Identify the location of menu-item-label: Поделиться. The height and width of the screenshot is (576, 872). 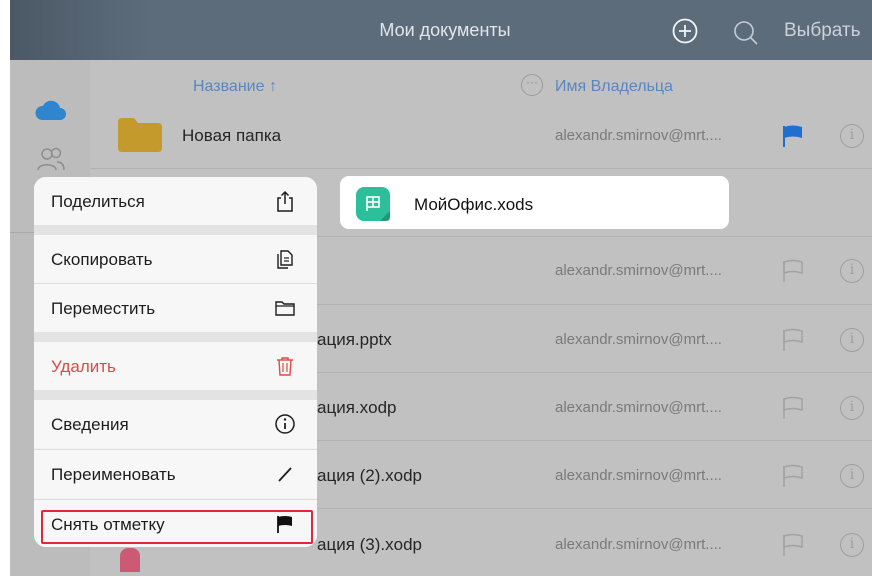
(98, 201).